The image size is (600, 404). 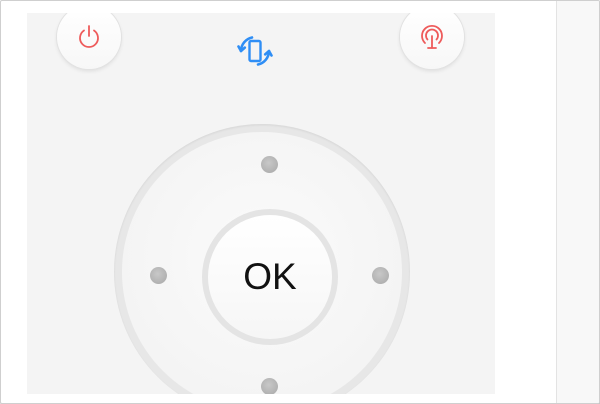 I want to click on power-button, so click(x=89, y=41).